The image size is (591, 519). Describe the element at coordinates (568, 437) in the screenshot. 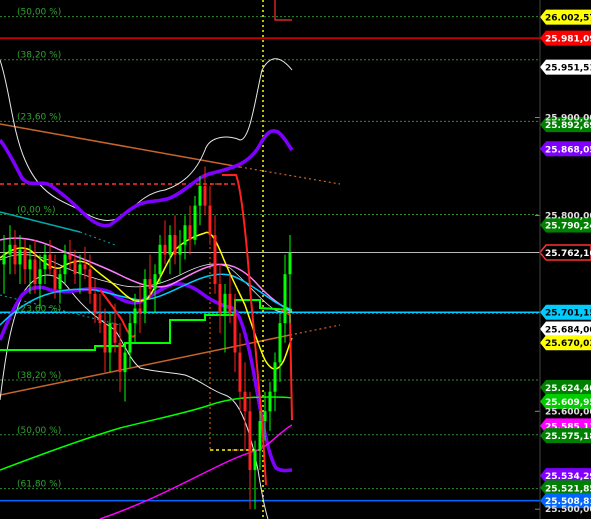

I see `price-marker-label: 25.575,18` at that location.